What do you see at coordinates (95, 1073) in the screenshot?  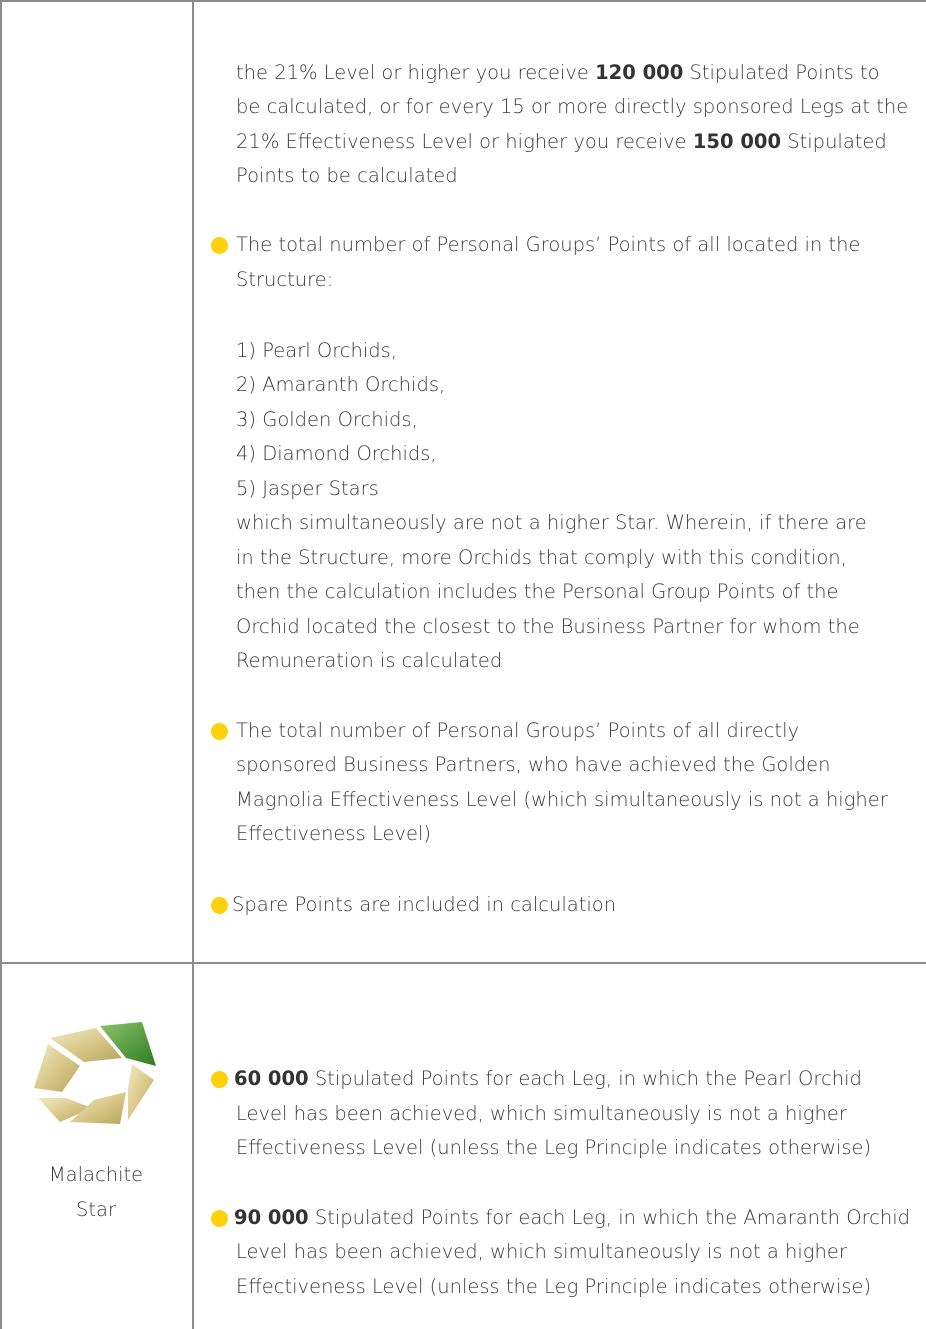 I see `malachite-star-logo-icon` at bounding box center [95, 1073].